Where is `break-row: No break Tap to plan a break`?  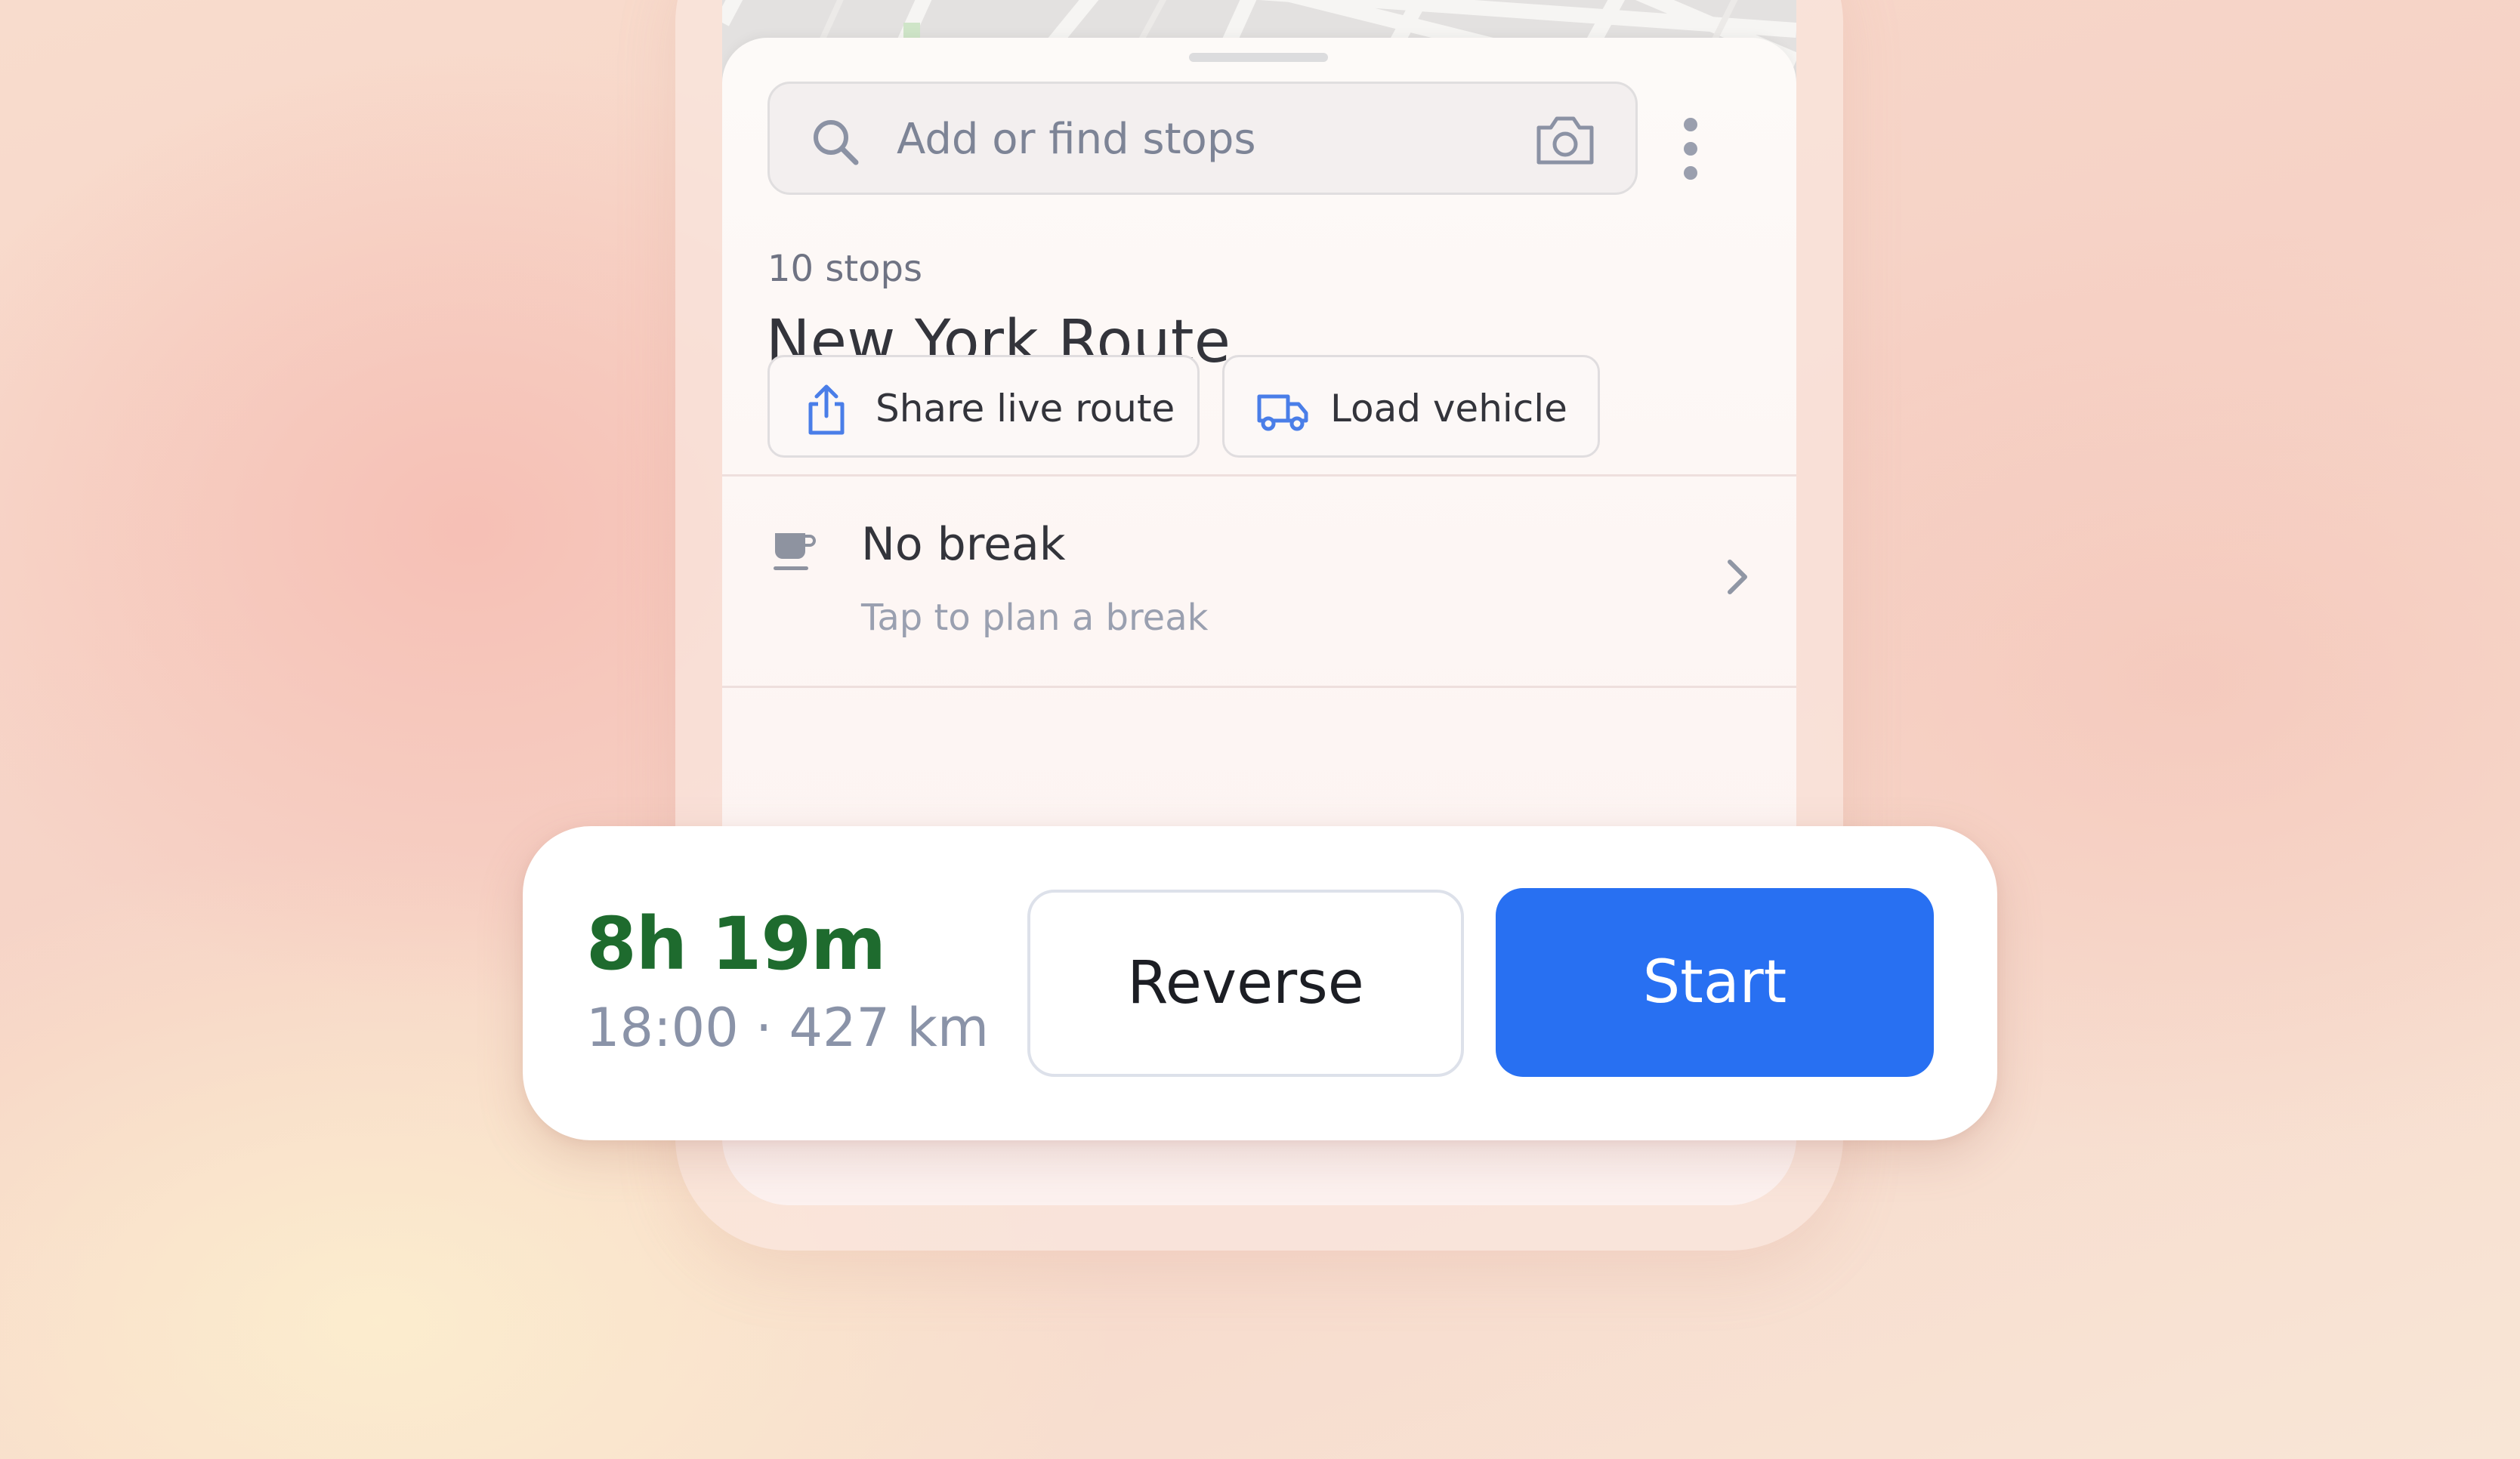
break-row: No break Tap to plan a break is located at coordinates (1259, 581).